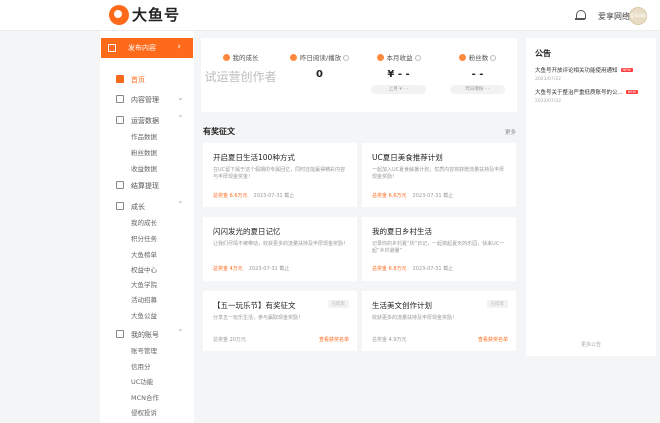 This screenshot has width=660, height=423. What do you see at coordinates (229, 340) in the screenshot?
I see `card-prize: 总奖金 20万元` at bounding box center [229, 340].